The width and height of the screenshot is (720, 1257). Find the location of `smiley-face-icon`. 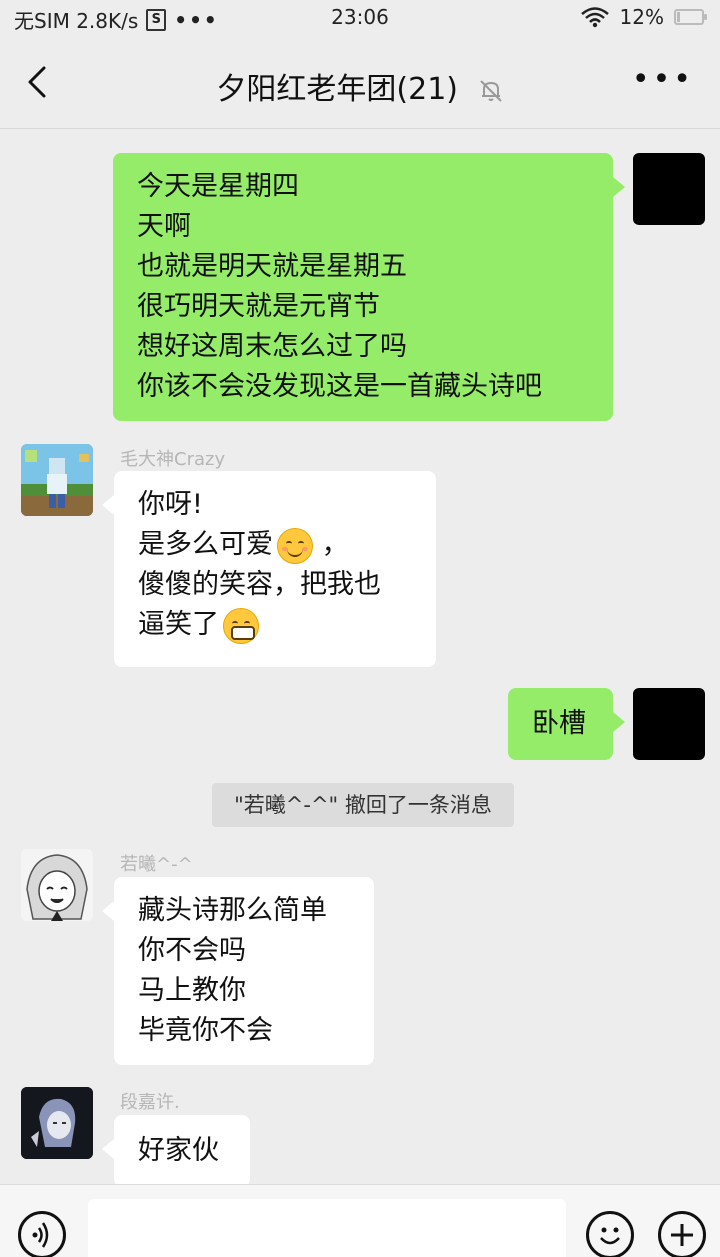

smiley-face-icon is located at coordinates (610, 1236).